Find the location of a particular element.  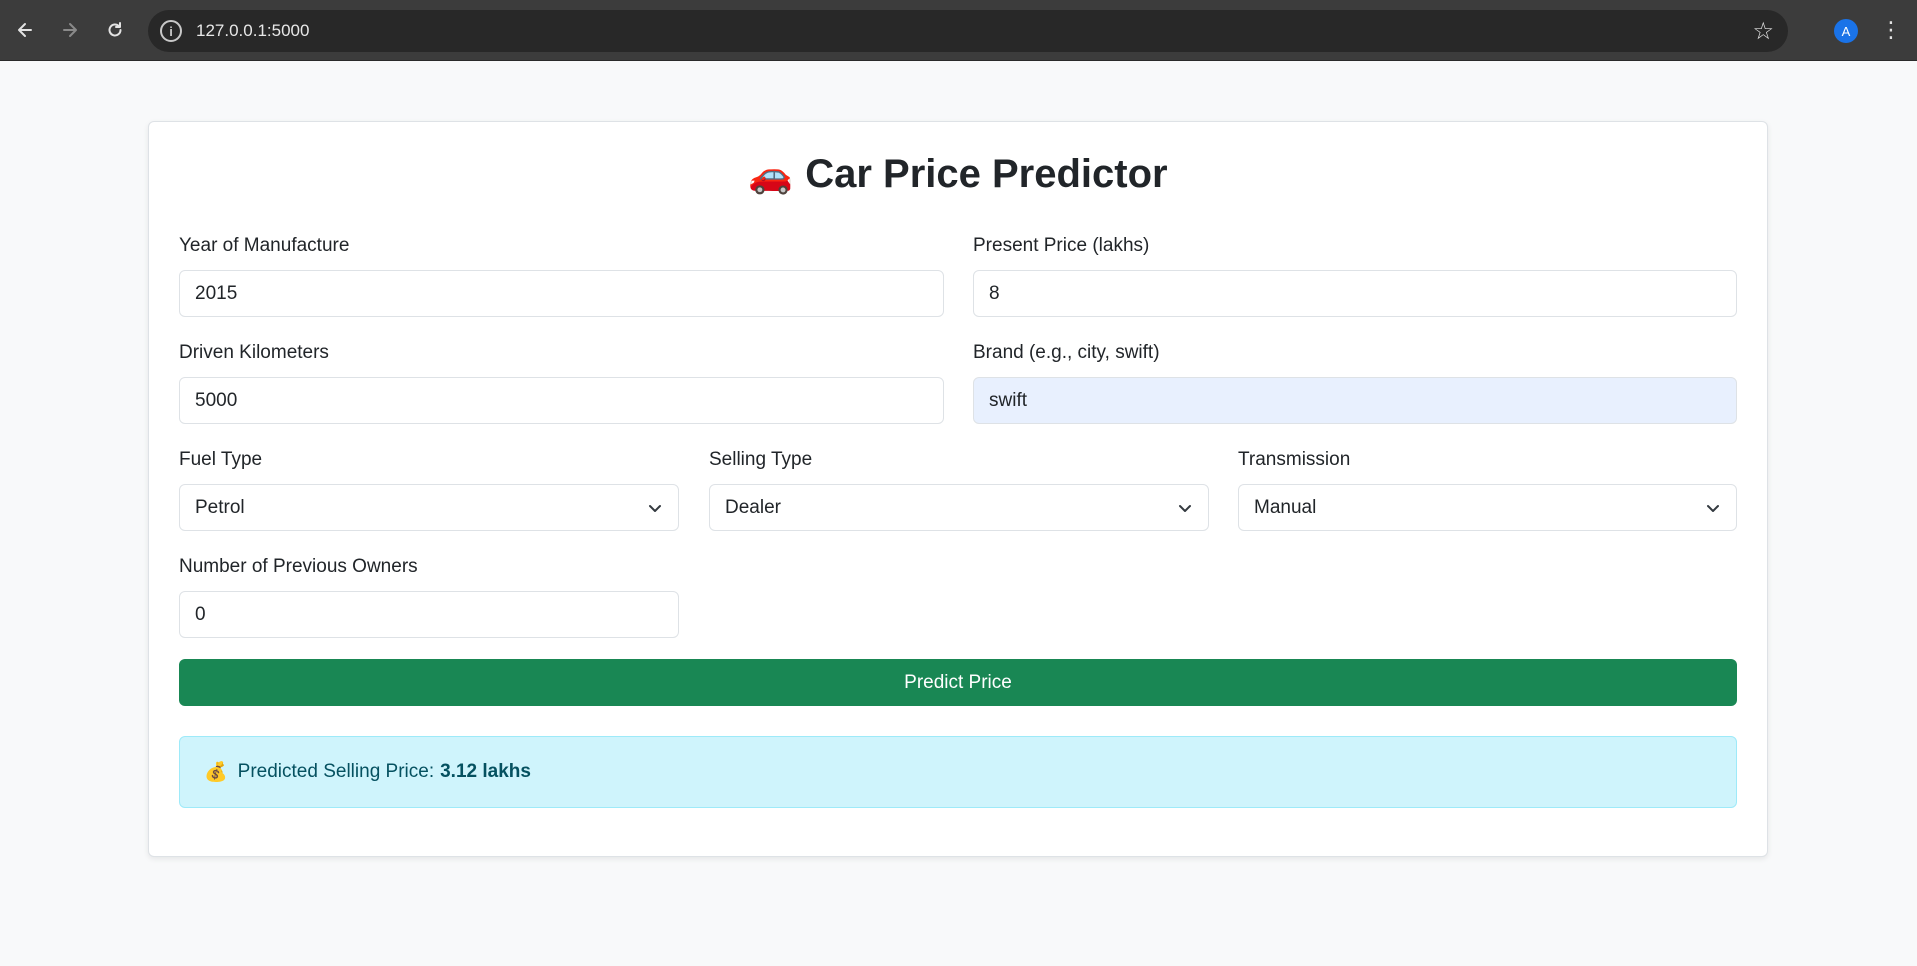

browser-toolbar: i 127.0.0.1:5000 ☆ A ⋮ is located at coordinates (958, 30).